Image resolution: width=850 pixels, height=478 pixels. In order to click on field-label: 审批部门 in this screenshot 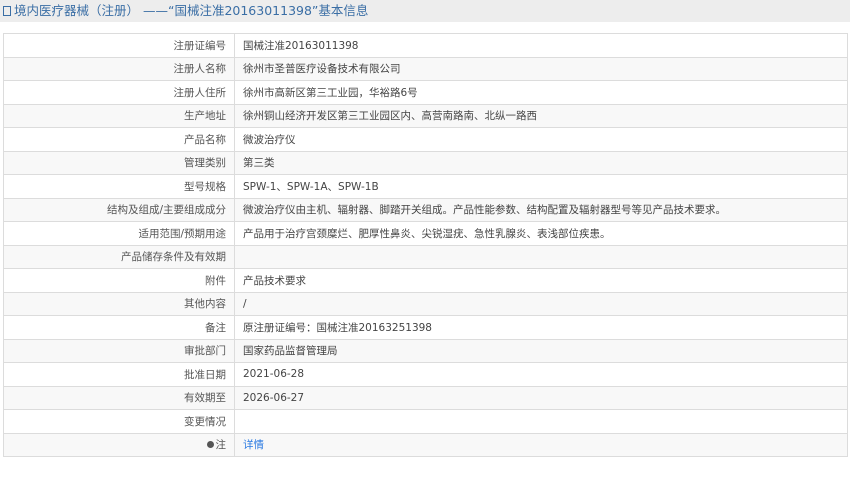, I will do `click(119, 350)`.